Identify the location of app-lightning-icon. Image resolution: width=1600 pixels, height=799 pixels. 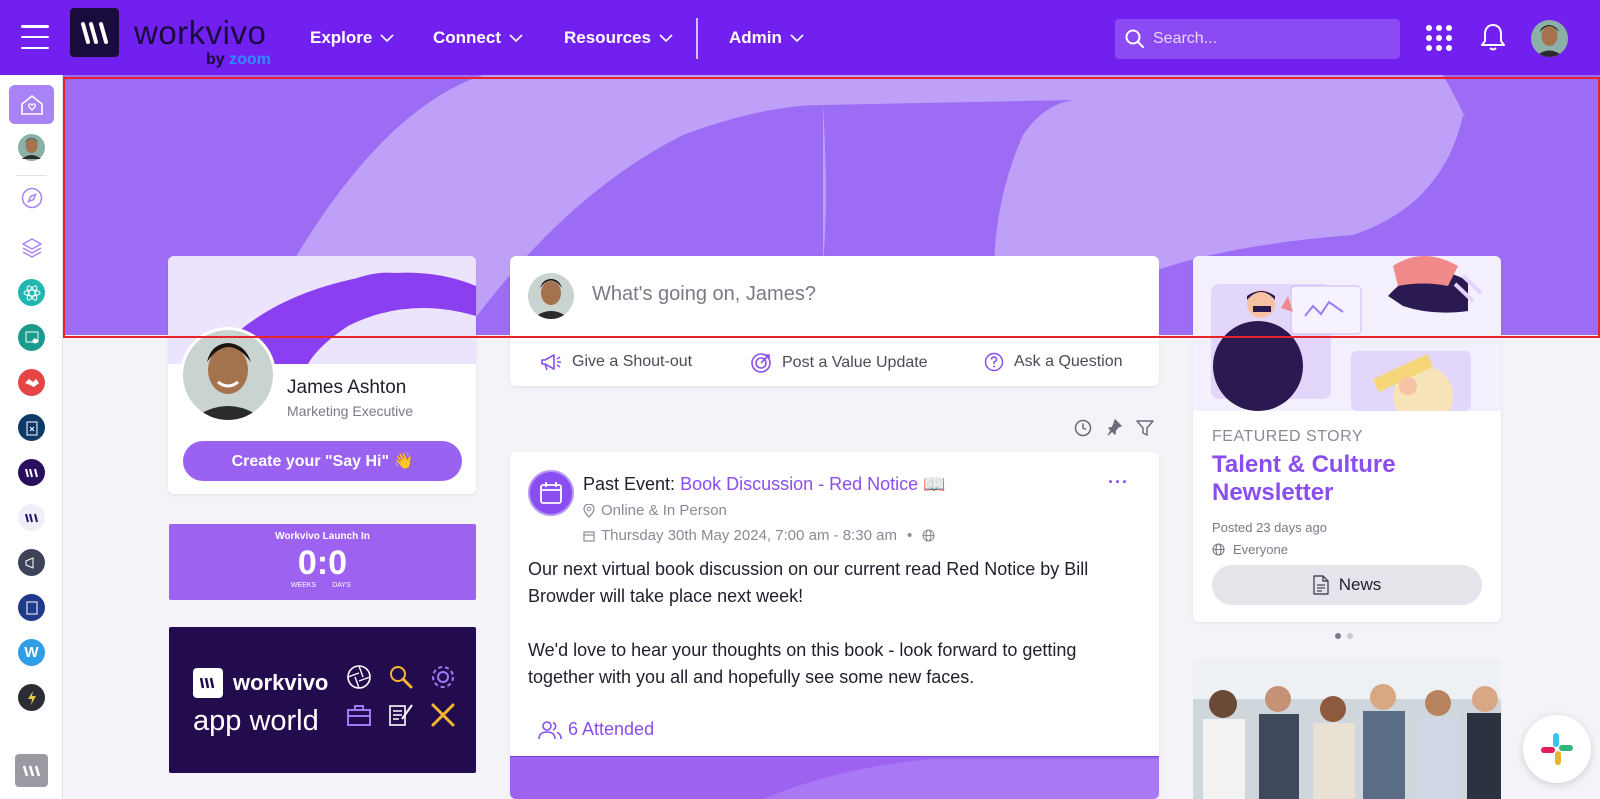
(31, 697).